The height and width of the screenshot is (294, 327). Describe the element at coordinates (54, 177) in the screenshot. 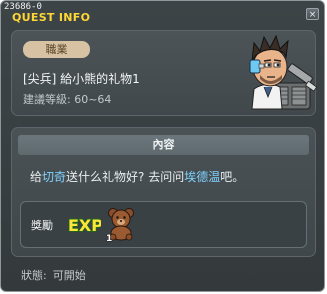

I see `npc-name-highlight: 切奇` at that location.